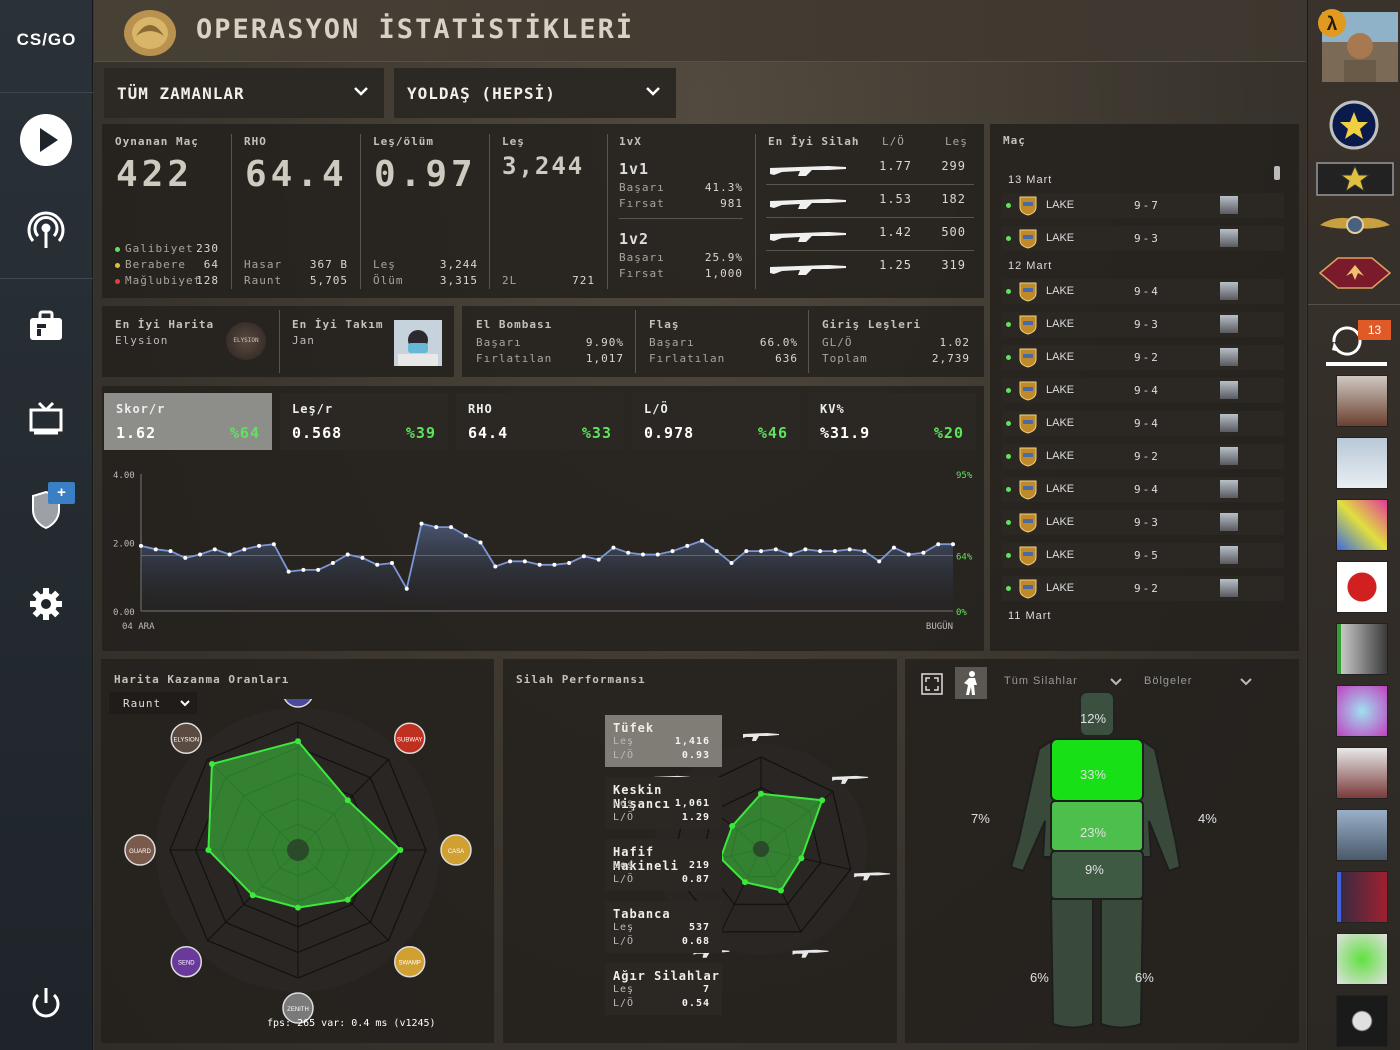  I want to click on play-icon, so click(46, 140).